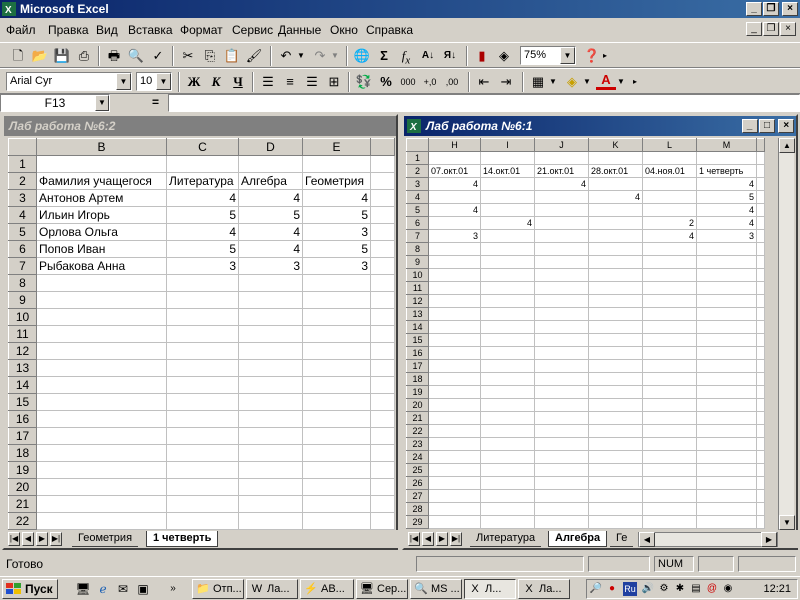  Describe the element at coordinates (787, 145) in the screenshot. I see `scroll-up-icon: ▲` at that location.